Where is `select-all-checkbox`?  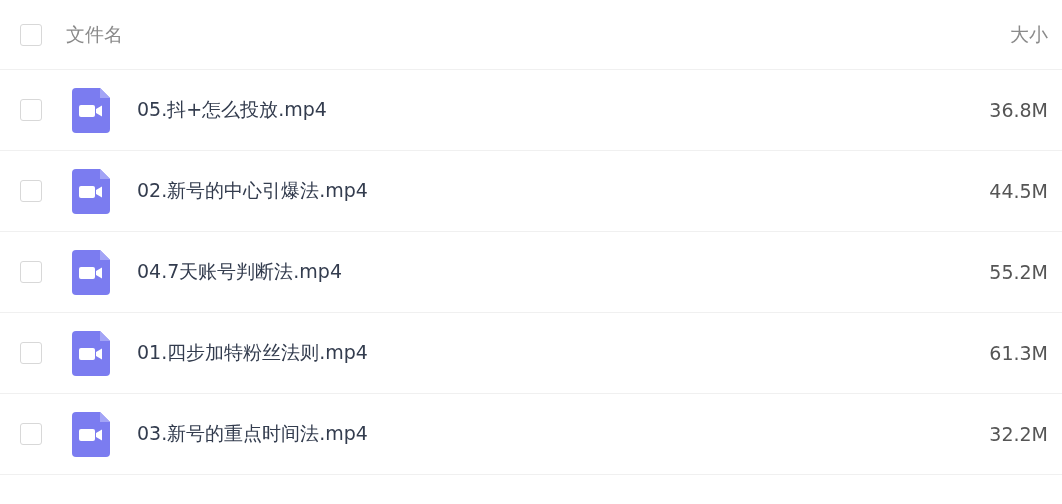 select-all-checkbox is located at coordinates (31, 34).